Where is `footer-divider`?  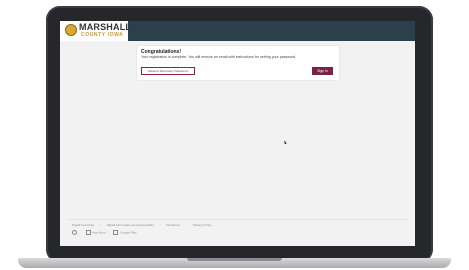 footer-divider is located at coordinates (237, 219).